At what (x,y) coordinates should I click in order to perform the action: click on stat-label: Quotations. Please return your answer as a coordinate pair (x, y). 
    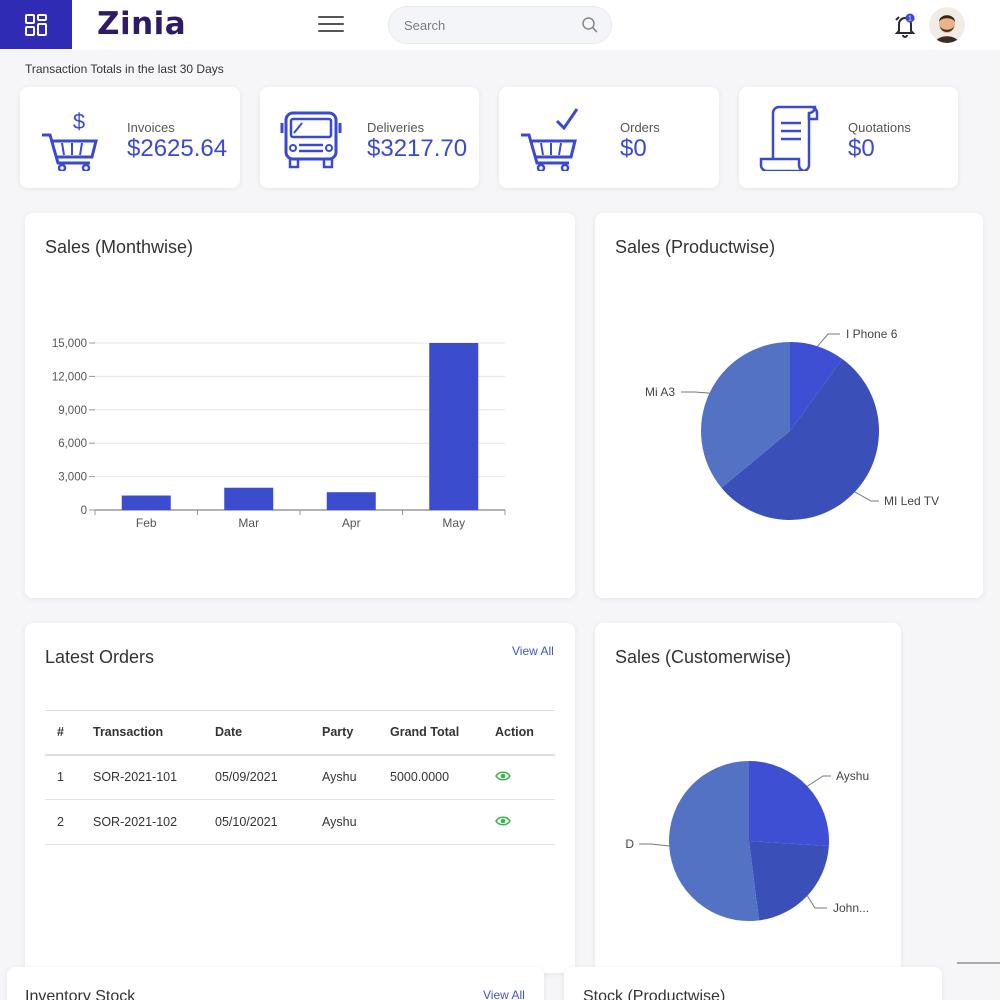
    Looking at the image, I should click on (879, 127).